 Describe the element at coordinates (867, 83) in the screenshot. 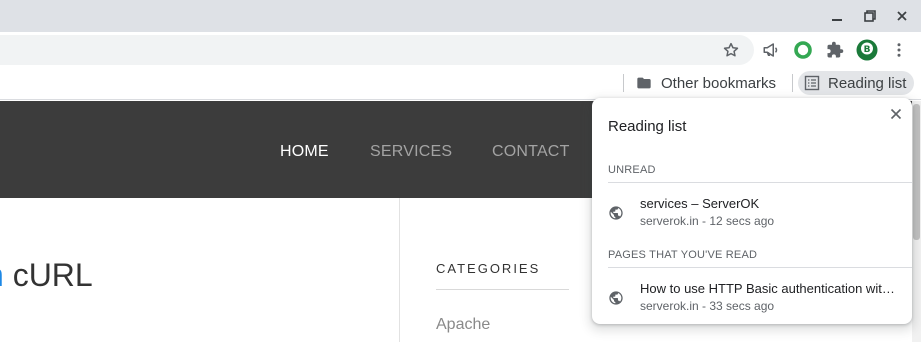

I see `reading-list-label: Reading list` at that location.